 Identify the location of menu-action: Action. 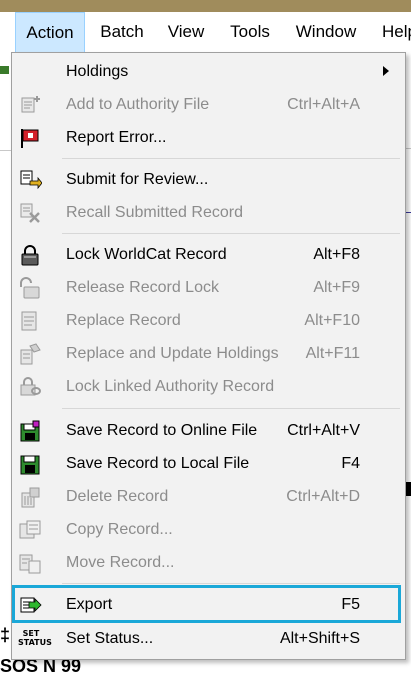
(50, 32).